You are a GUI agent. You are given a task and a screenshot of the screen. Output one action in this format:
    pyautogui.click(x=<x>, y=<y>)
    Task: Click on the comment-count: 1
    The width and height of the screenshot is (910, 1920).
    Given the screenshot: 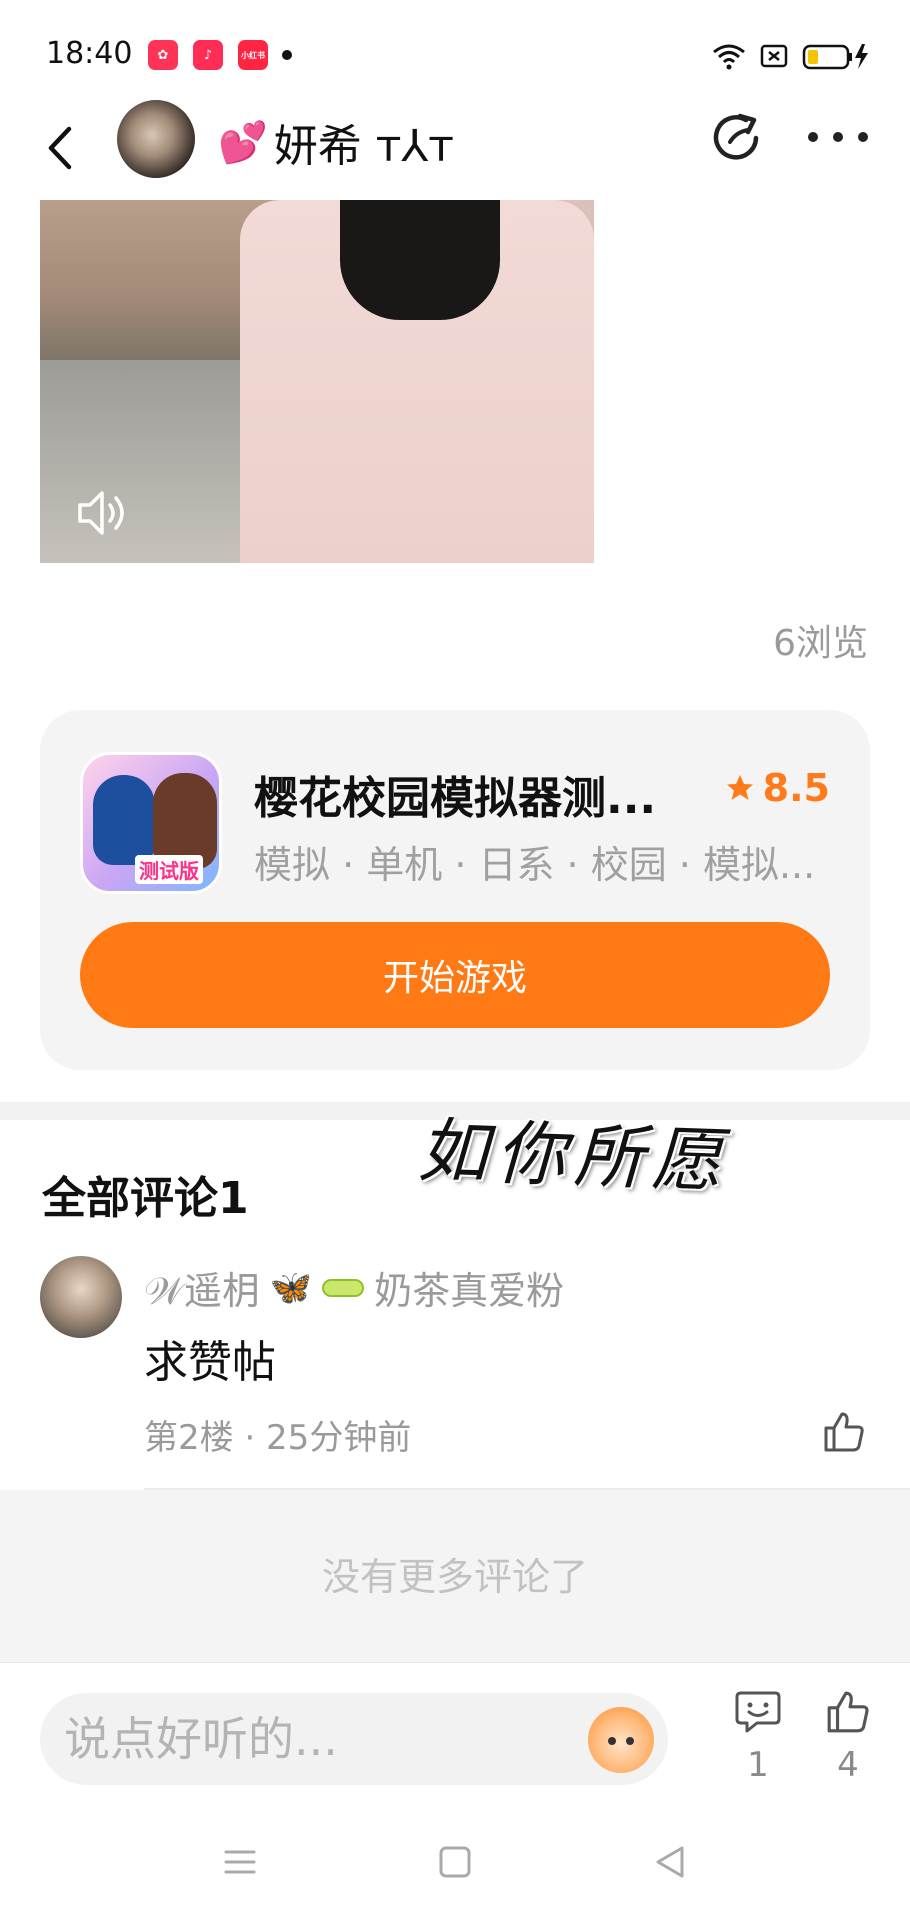 What is the action you would take?
    pyautogui.click(x=758, y=1765)
    